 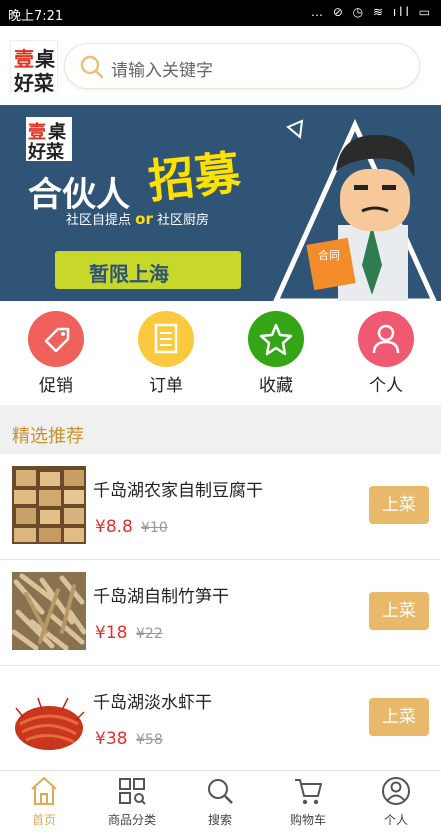 I want to click on grid-icon, so click(x=132, y=791).